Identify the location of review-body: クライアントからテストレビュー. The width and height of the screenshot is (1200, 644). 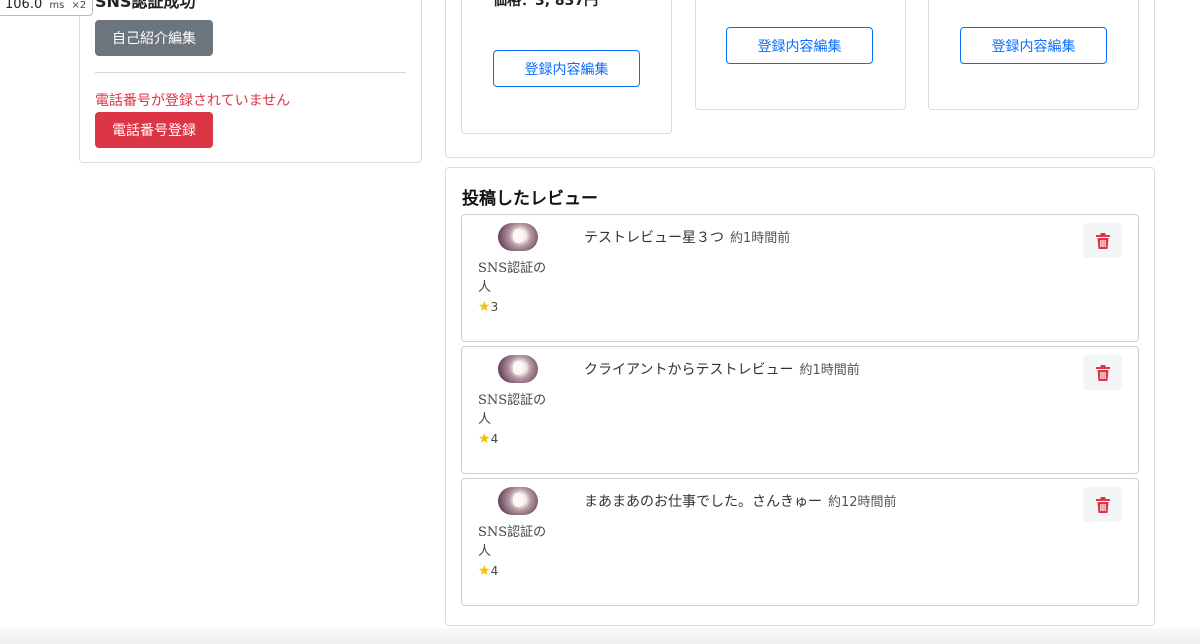
(689, 370).